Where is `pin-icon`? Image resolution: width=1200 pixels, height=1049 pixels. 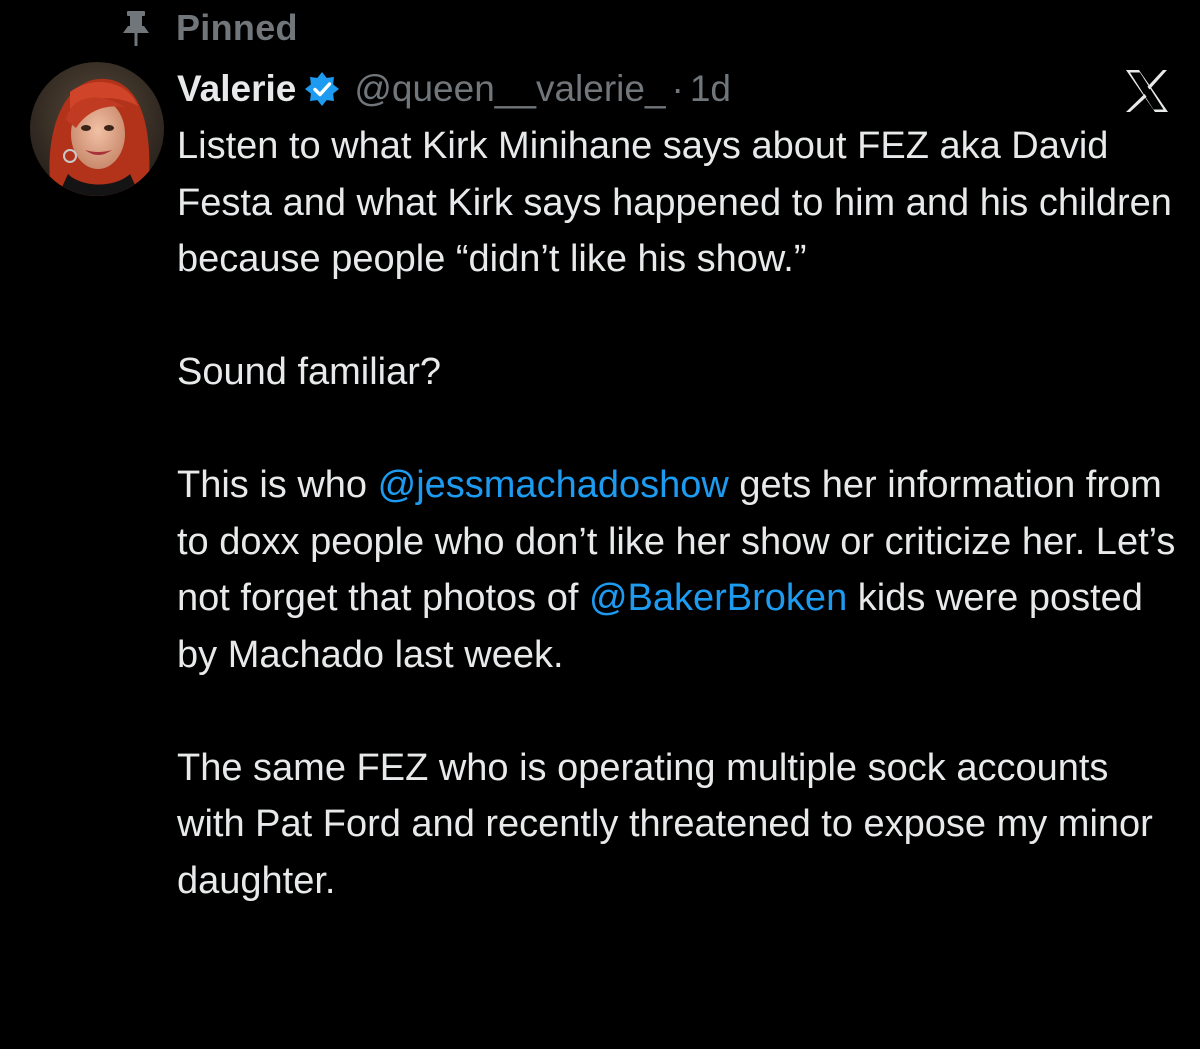 pin-icon is located at coordinates (136, 28).